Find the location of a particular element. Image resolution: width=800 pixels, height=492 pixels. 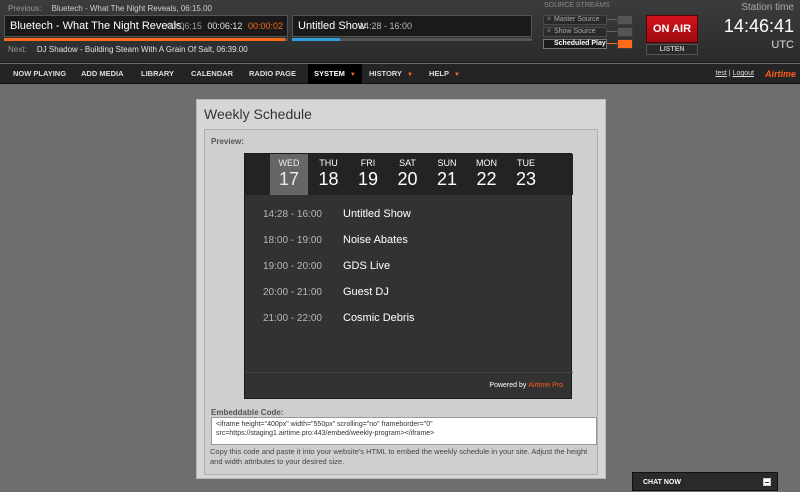

day-name: SUN is located at coordinates (447, 163).